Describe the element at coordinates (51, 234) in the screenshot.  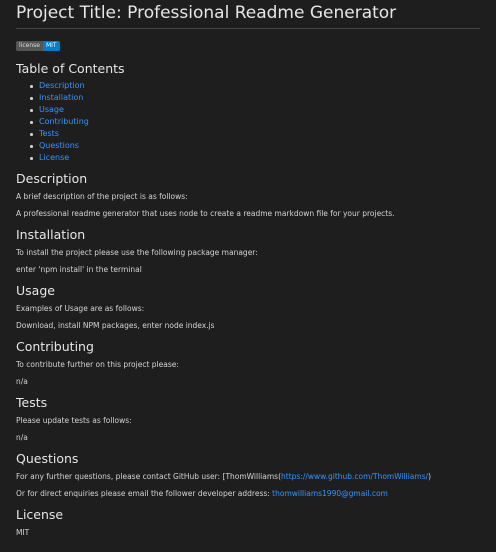
I see `installation-heading: Installation` at that location.